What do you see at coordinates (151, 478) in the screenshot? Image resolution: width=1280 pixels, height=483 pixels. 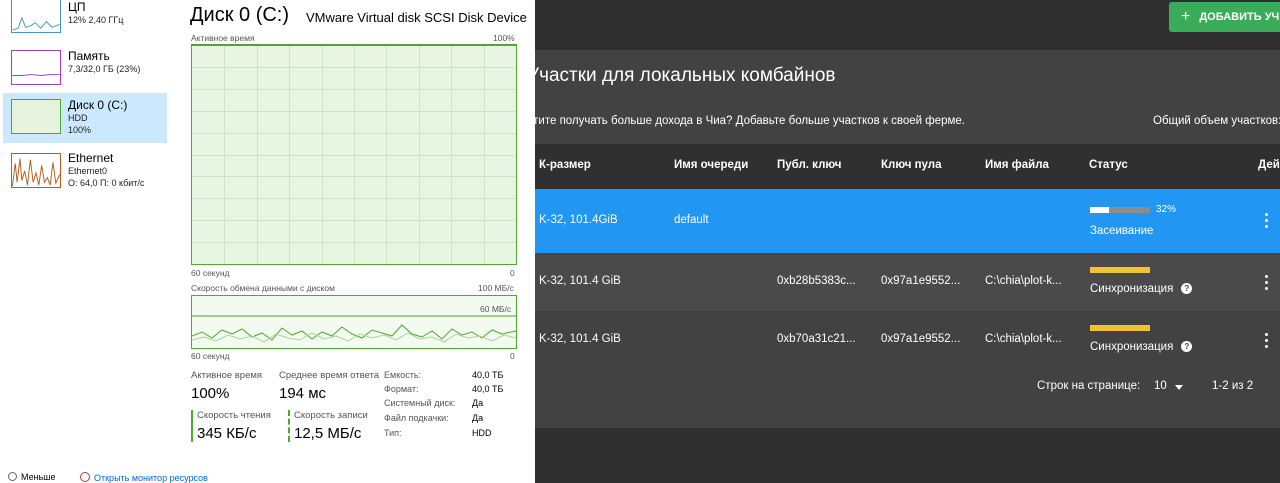 I see `open-resource-monitor-label: Открыть монитор ресурсов` at bounding box center [151, 478].